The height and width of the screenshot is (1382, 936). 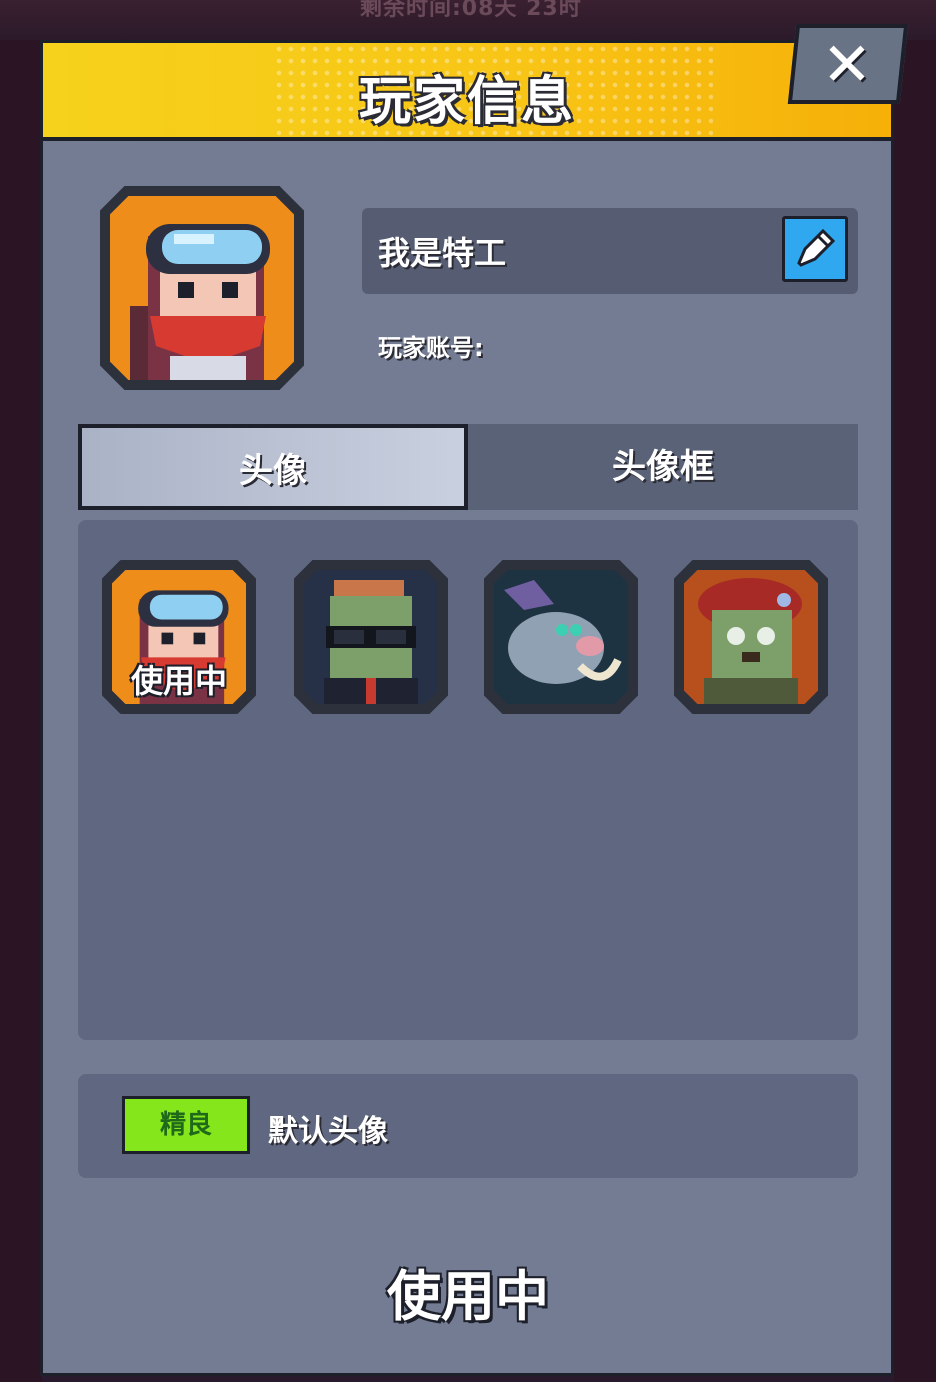 I want to click on selected-avatar-info: 精良 默认头像, so click(x=468, y=1126).